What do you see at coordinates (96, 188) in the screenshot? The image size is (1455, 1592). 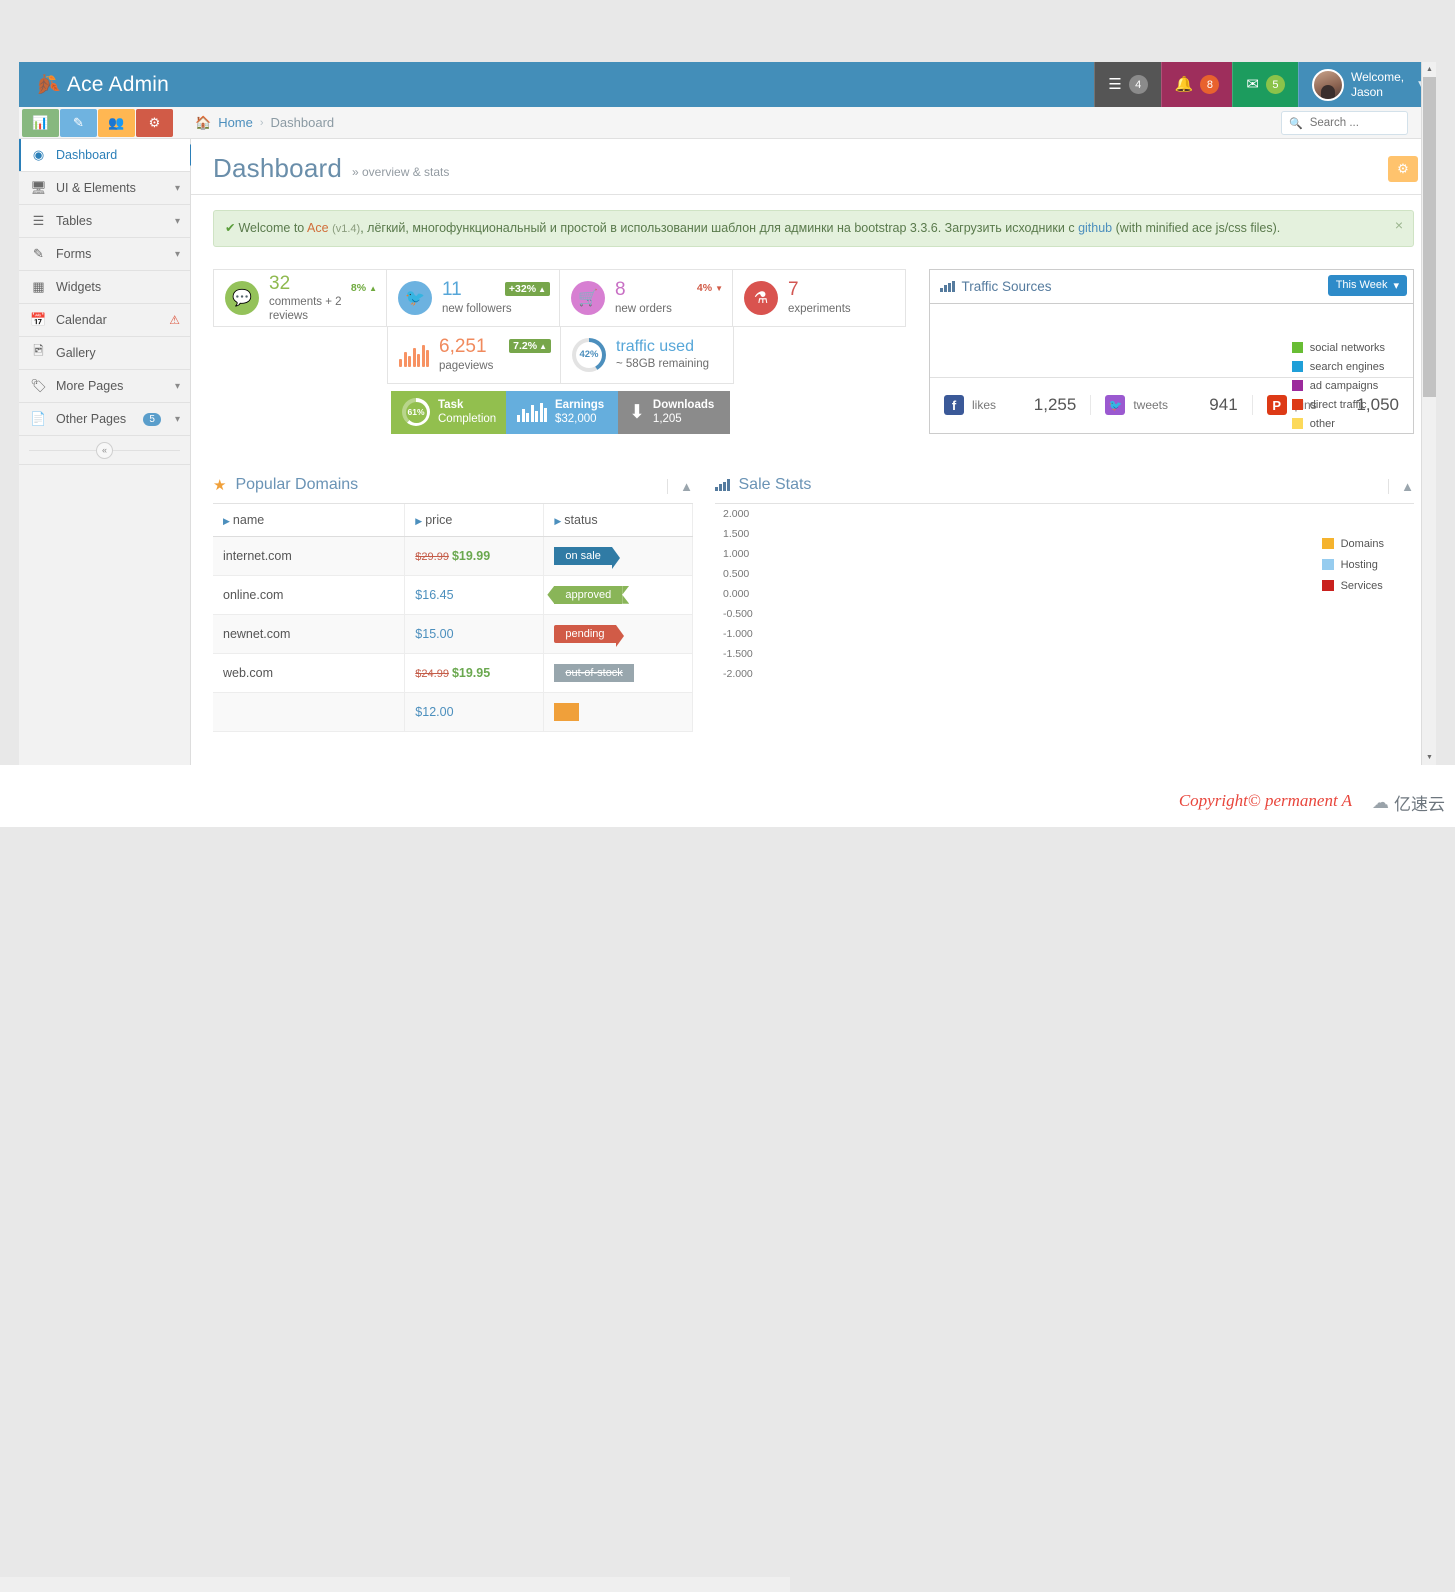 I see `sidebar-item-label: UI & Elements` at bounding box center [96, 188].